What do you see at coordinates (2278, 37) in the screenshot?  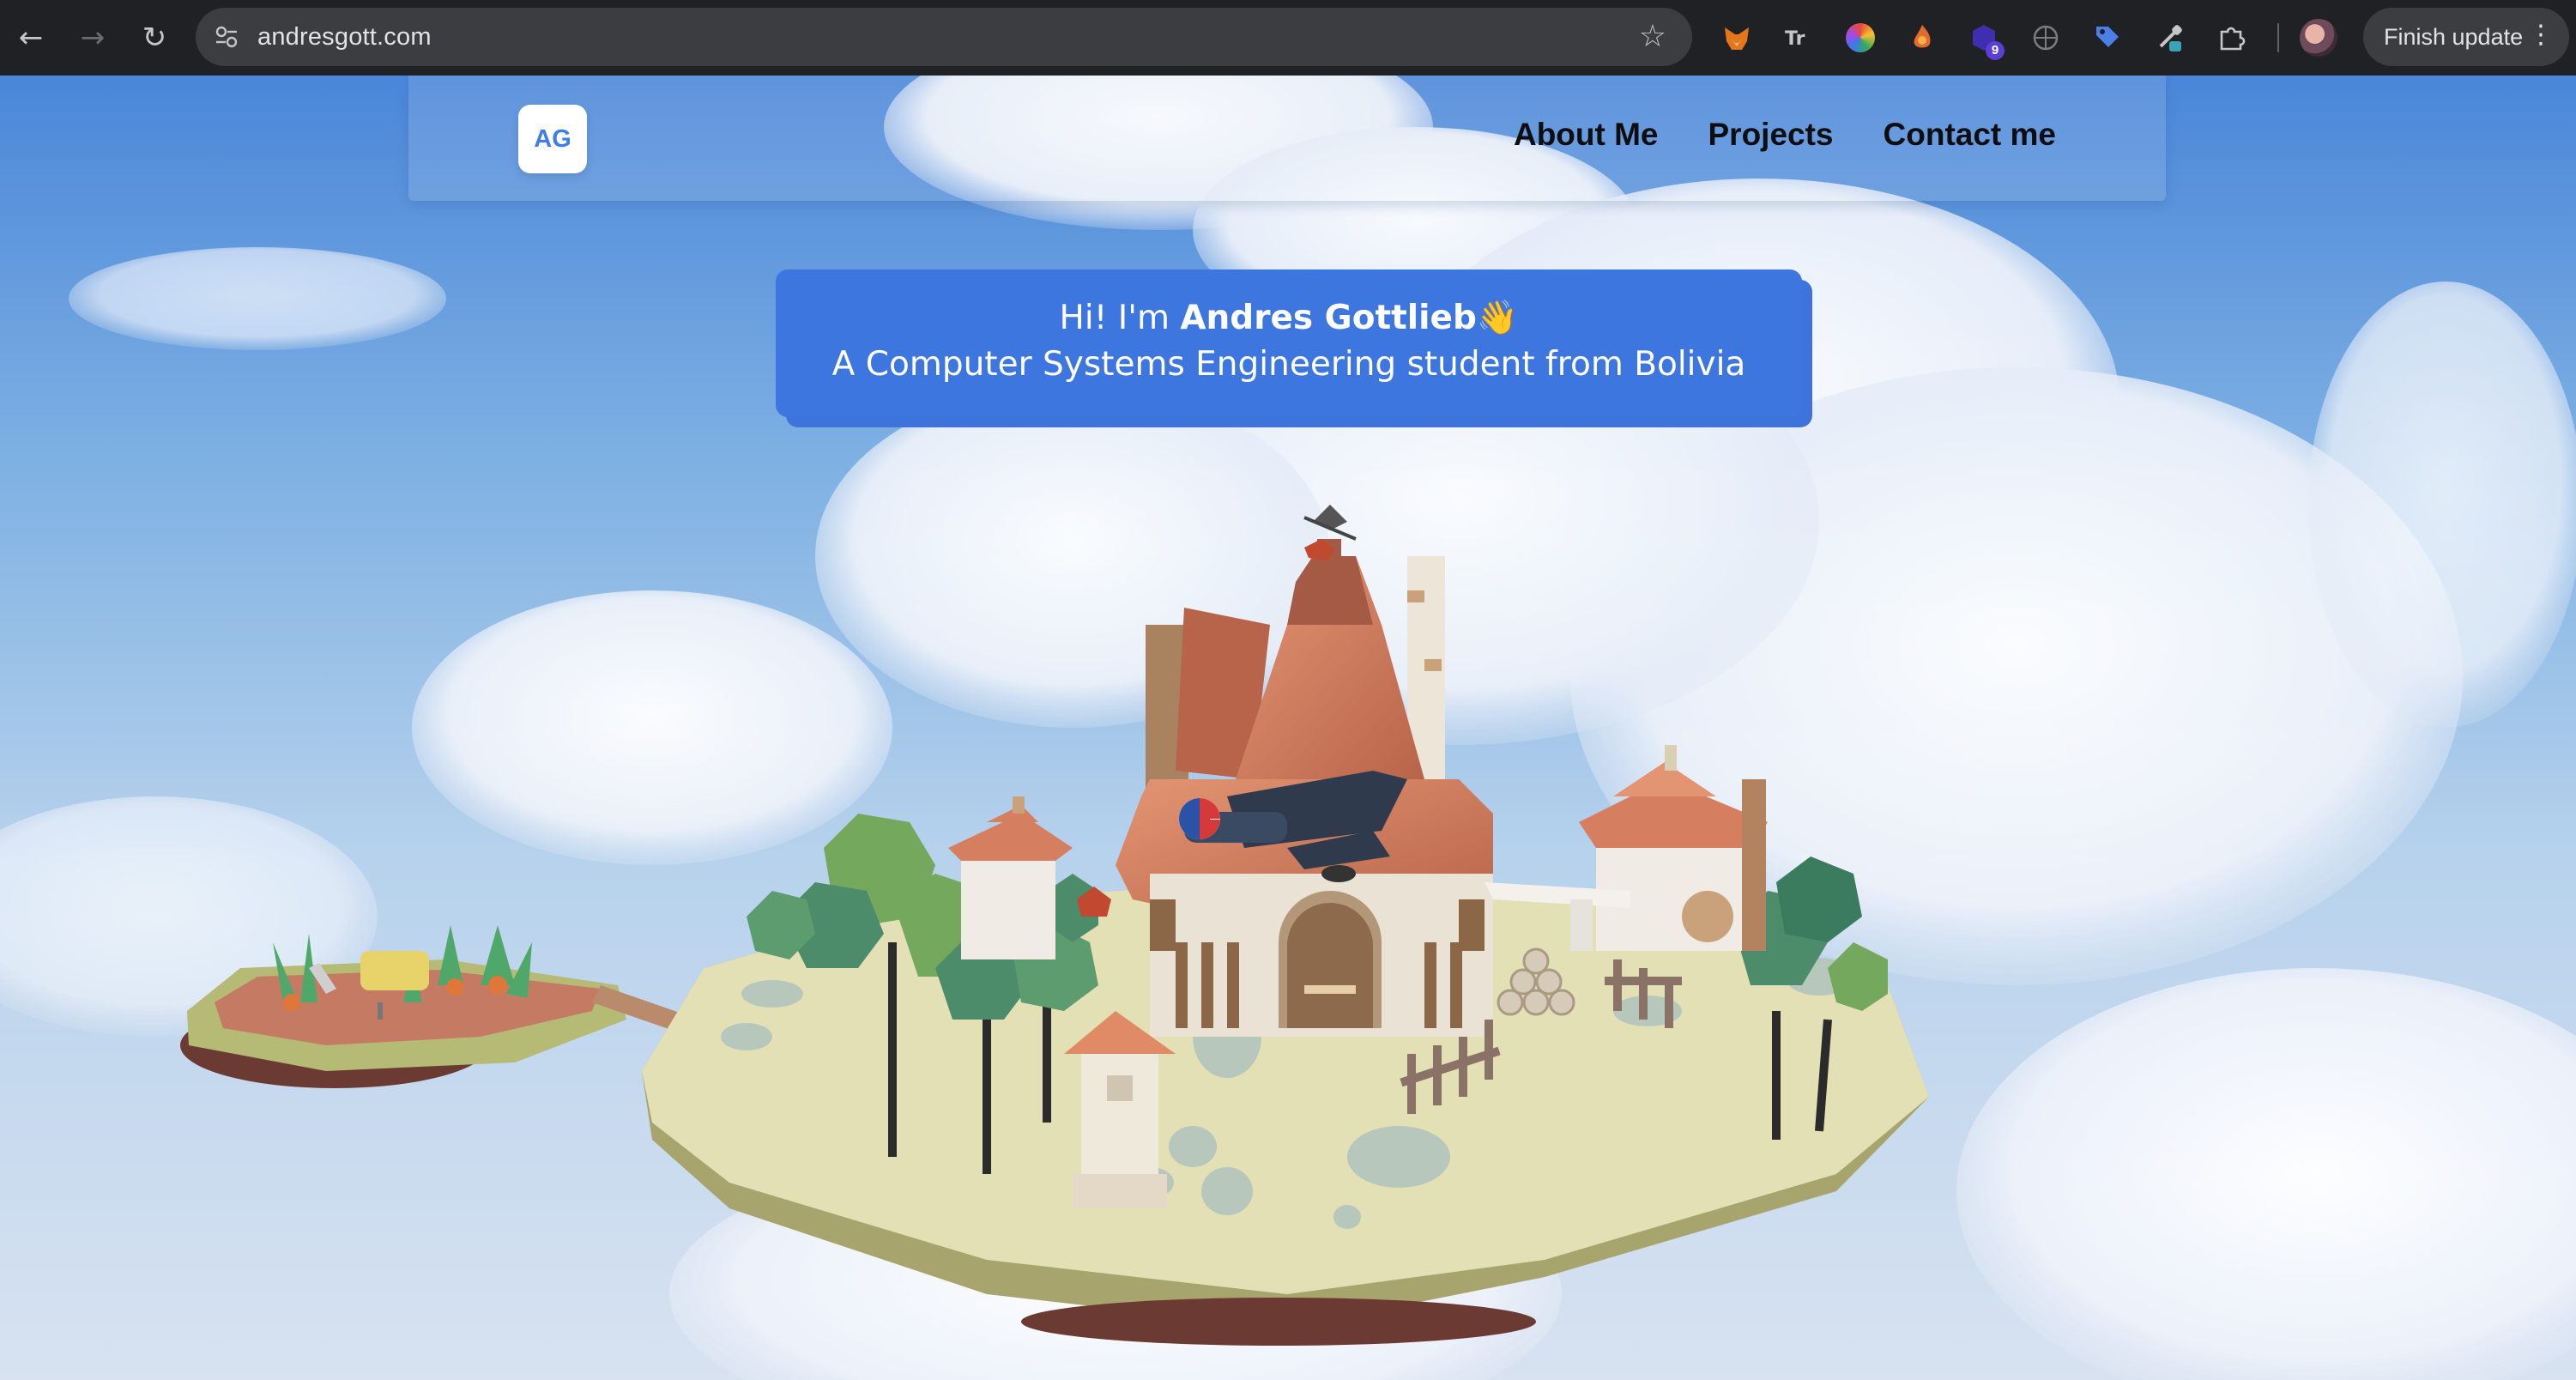 I see `toolbar-divider` at bounding box center [2278, 37].